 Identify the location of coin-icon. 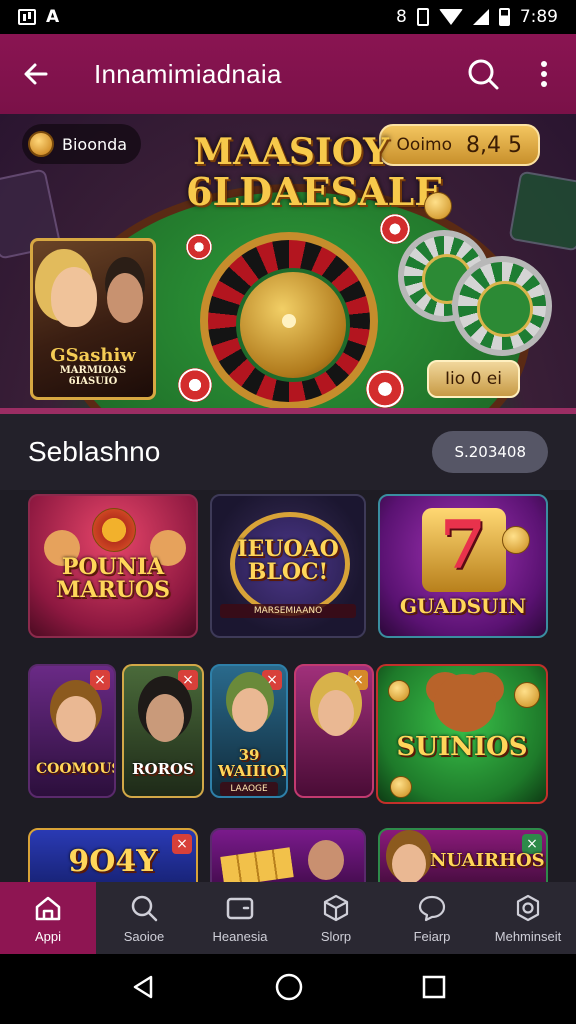
(41, 144).